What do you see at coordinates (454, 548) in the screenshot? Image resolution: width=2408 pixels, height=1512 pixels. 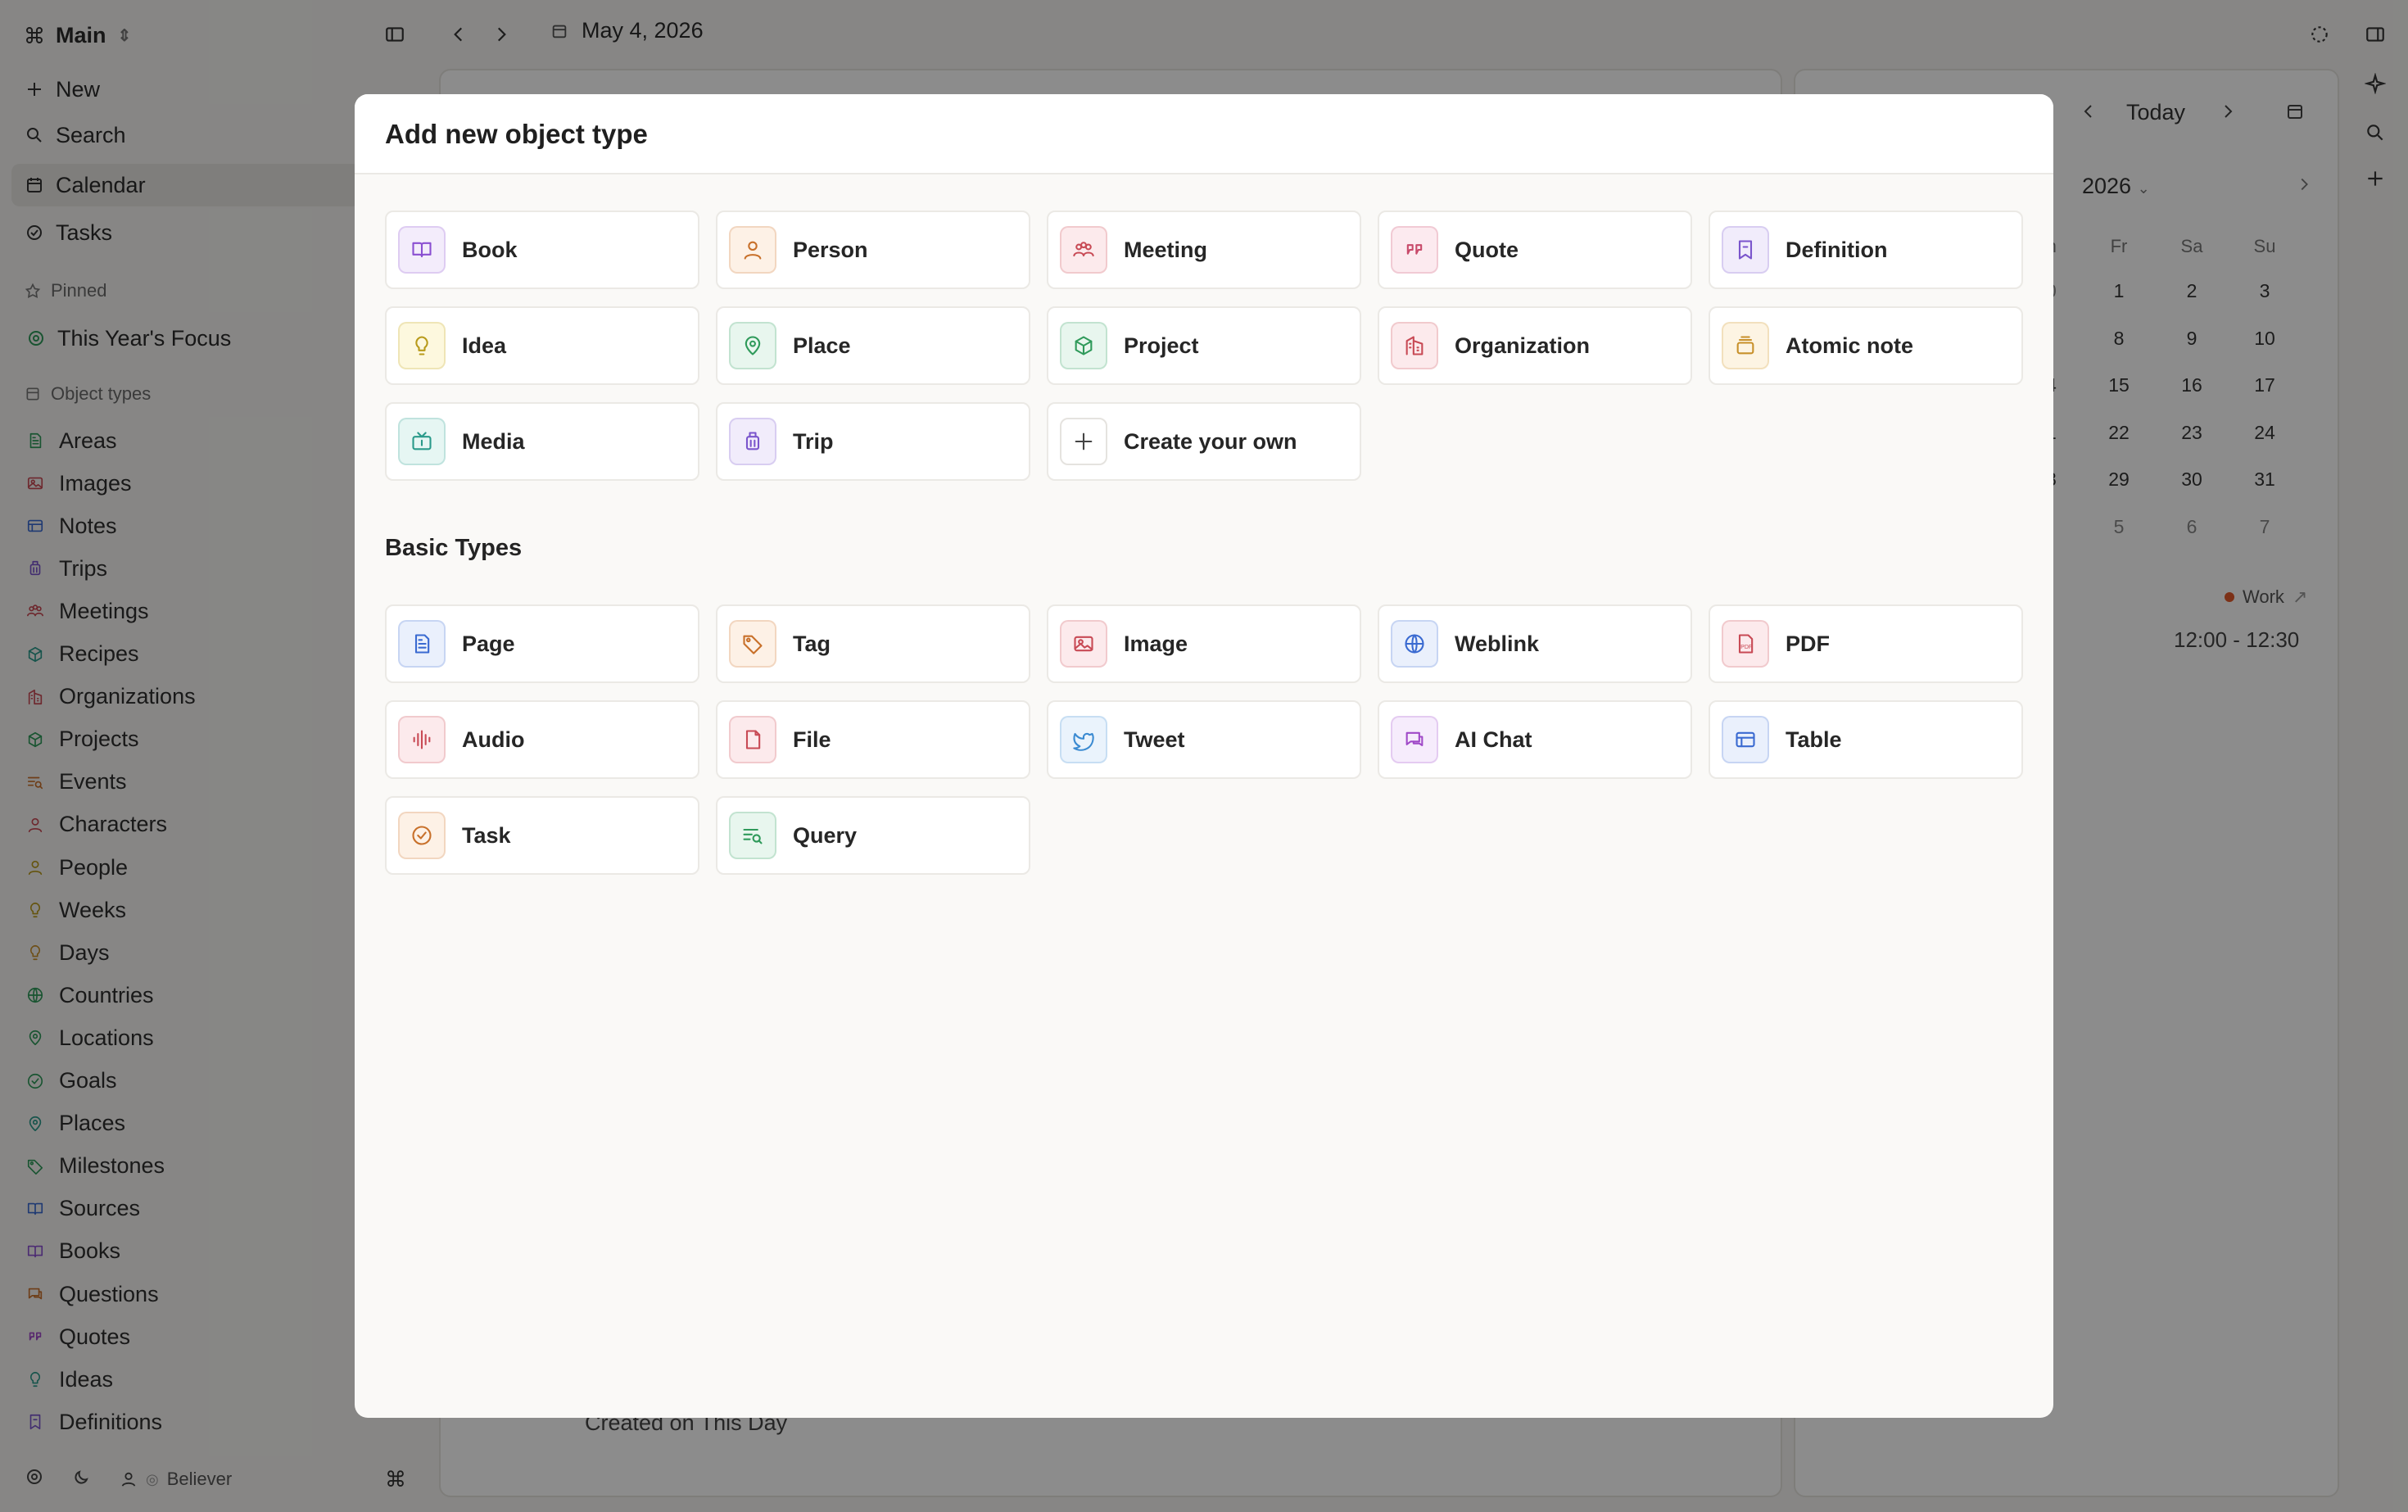 I see `basic-types-heading: Basic Types` at bounding box center [454, 548].